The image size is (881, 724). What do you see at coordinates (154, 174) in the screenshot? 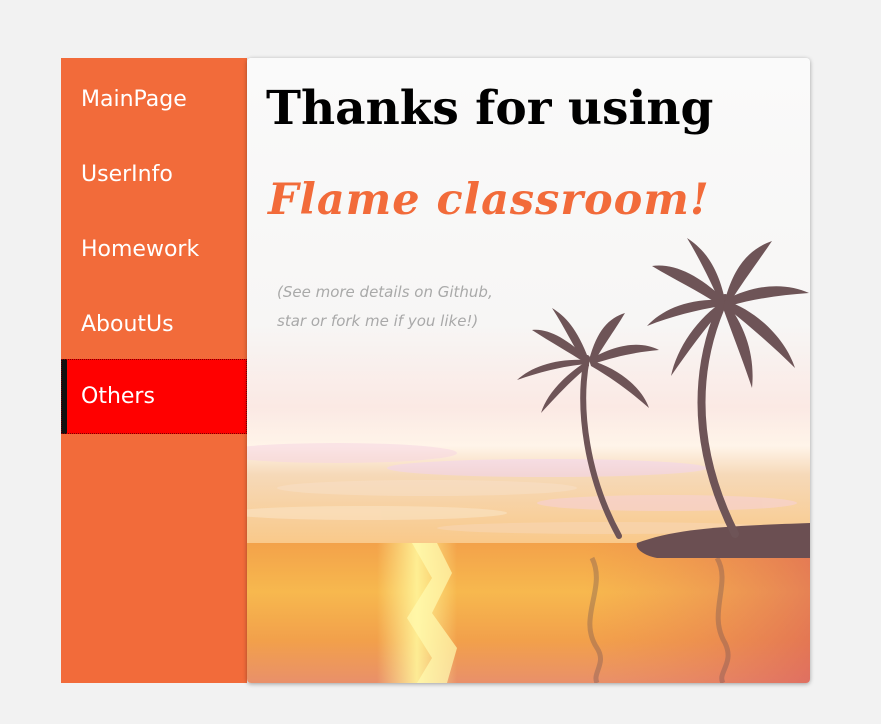
I see `nav-item-userinfo: UserInfo` at bounding box center [154, 174].